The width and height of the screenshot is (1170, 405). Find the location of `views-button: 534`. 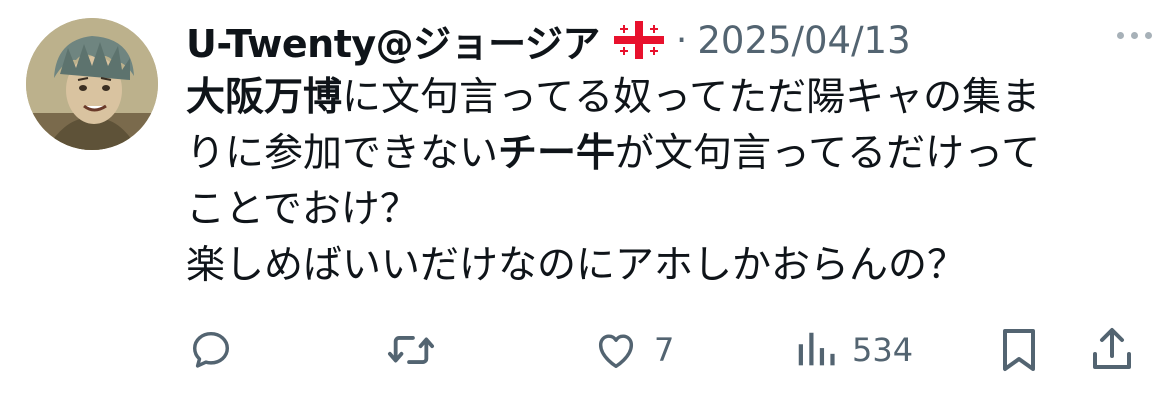

views-button: 534 is located at coordinates (853, 350).